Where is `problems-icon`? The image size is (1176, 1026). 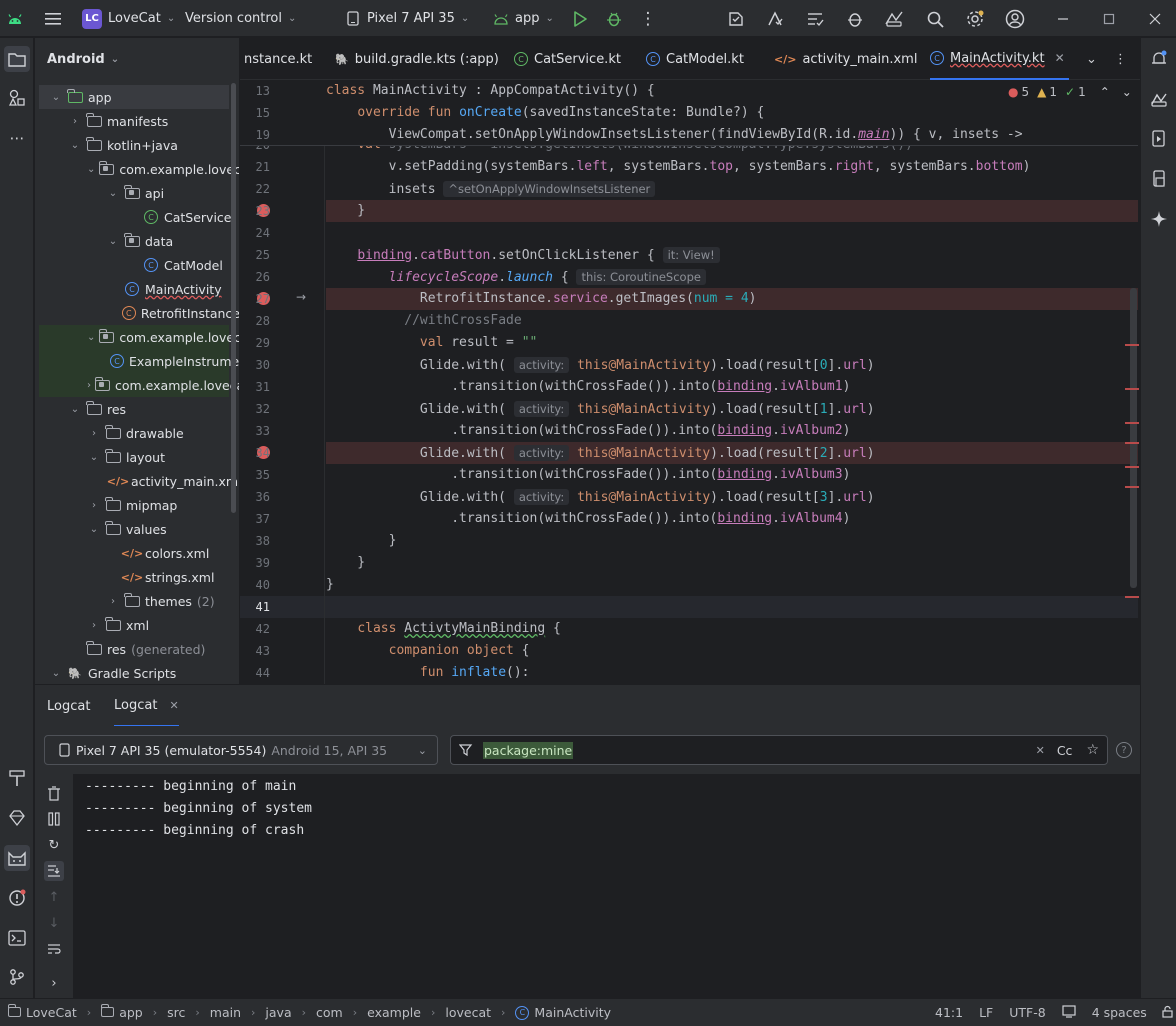
problems-icon is located at coordinates (17, 898).